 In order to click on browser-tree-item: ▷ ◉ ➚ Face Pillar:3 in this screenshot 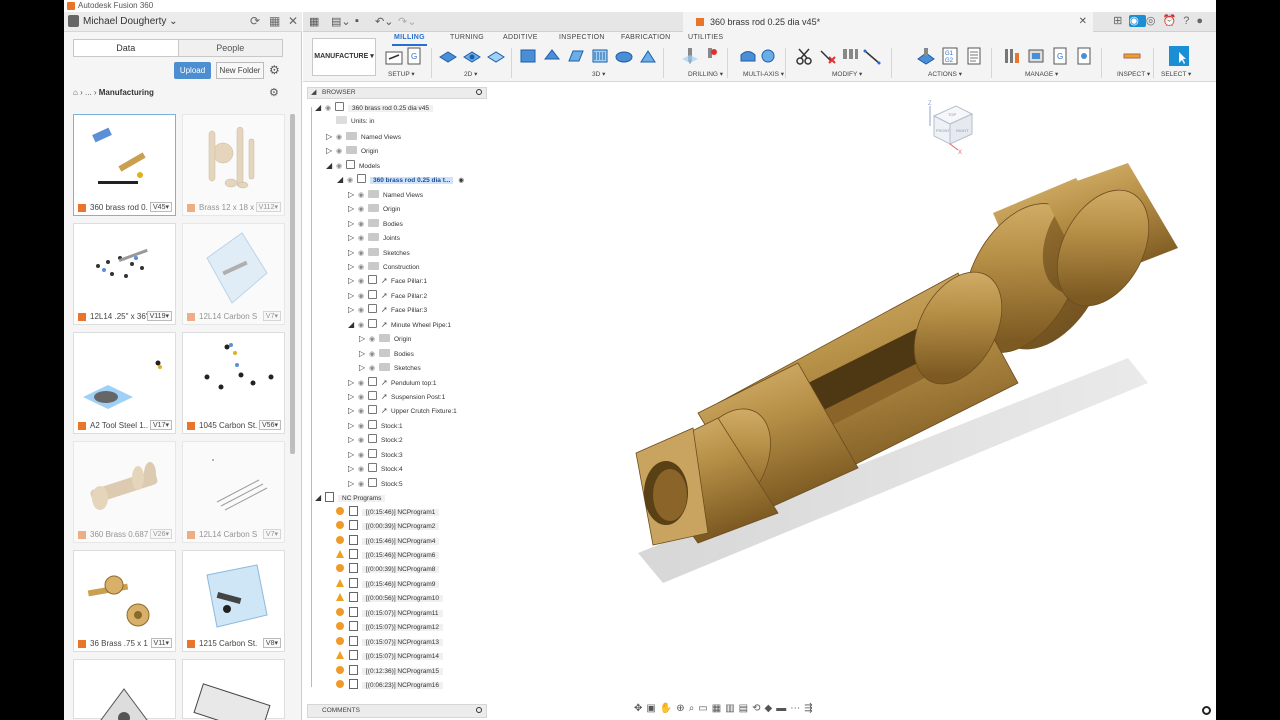, I will do `click(387, 309)`.